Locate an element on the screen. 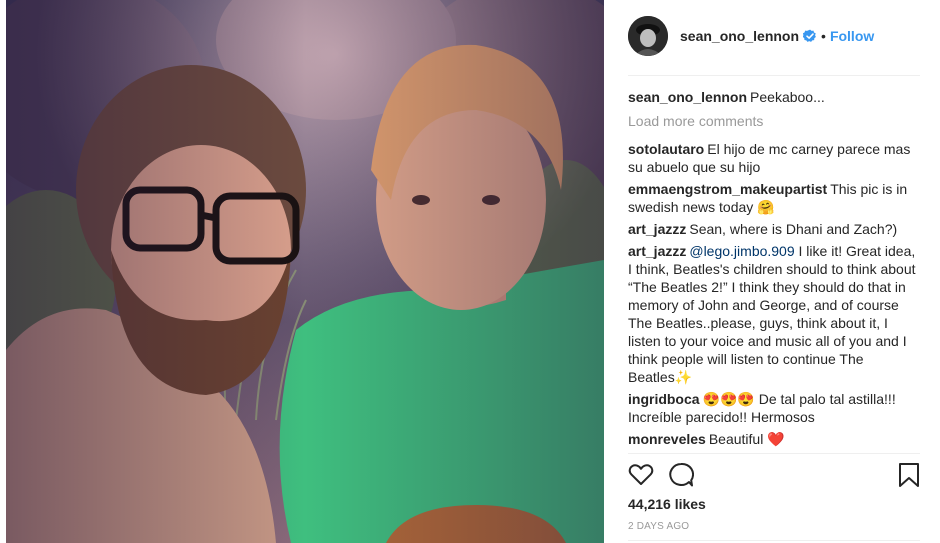 The image size is (940, 543). avatar-image is located at coordinates (648, 36).